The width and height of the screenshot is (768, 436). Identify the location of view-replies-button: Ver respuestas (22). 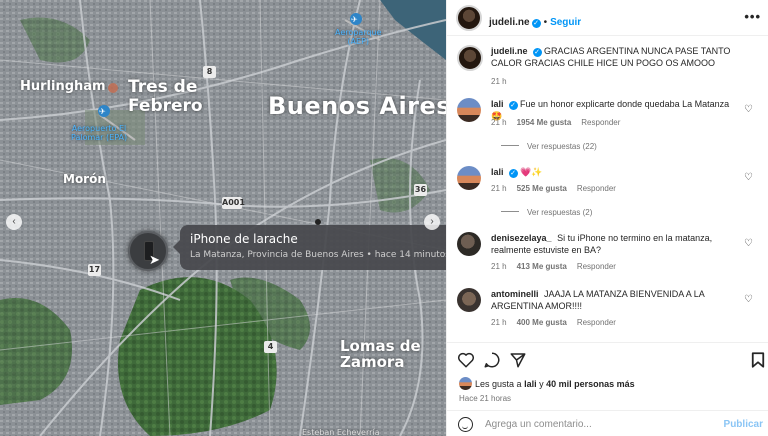
(549, 146).